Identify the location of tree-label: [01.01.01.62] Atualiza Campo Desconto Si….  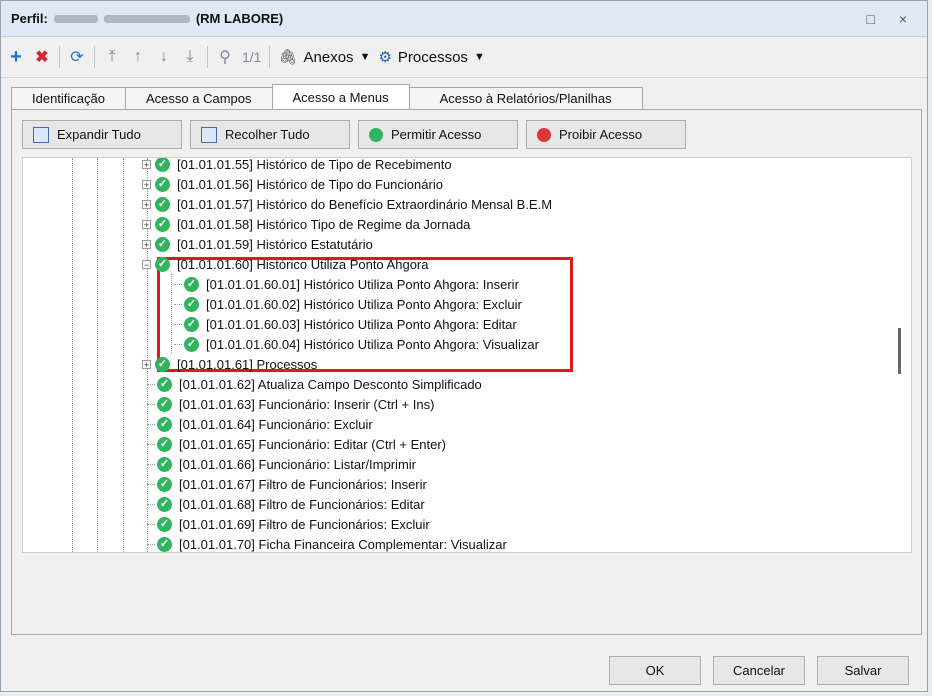
(330, 384).